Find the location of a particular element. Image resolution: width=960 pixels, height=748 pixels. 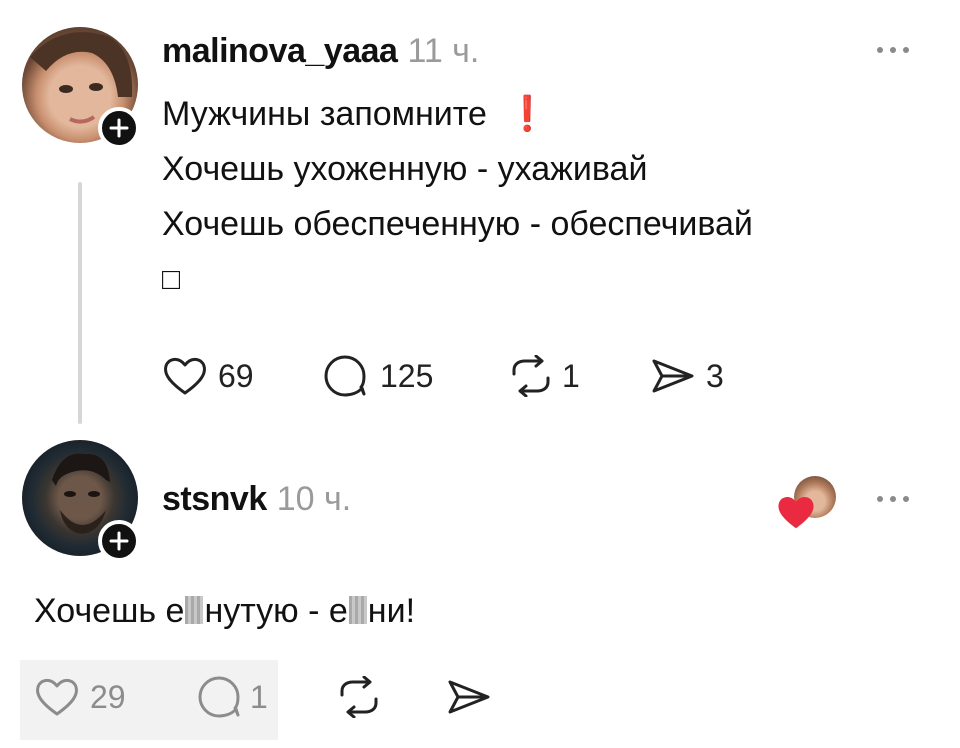

post-header: malinova_yaaa 11 ч. is located at coordinates (320, 51).